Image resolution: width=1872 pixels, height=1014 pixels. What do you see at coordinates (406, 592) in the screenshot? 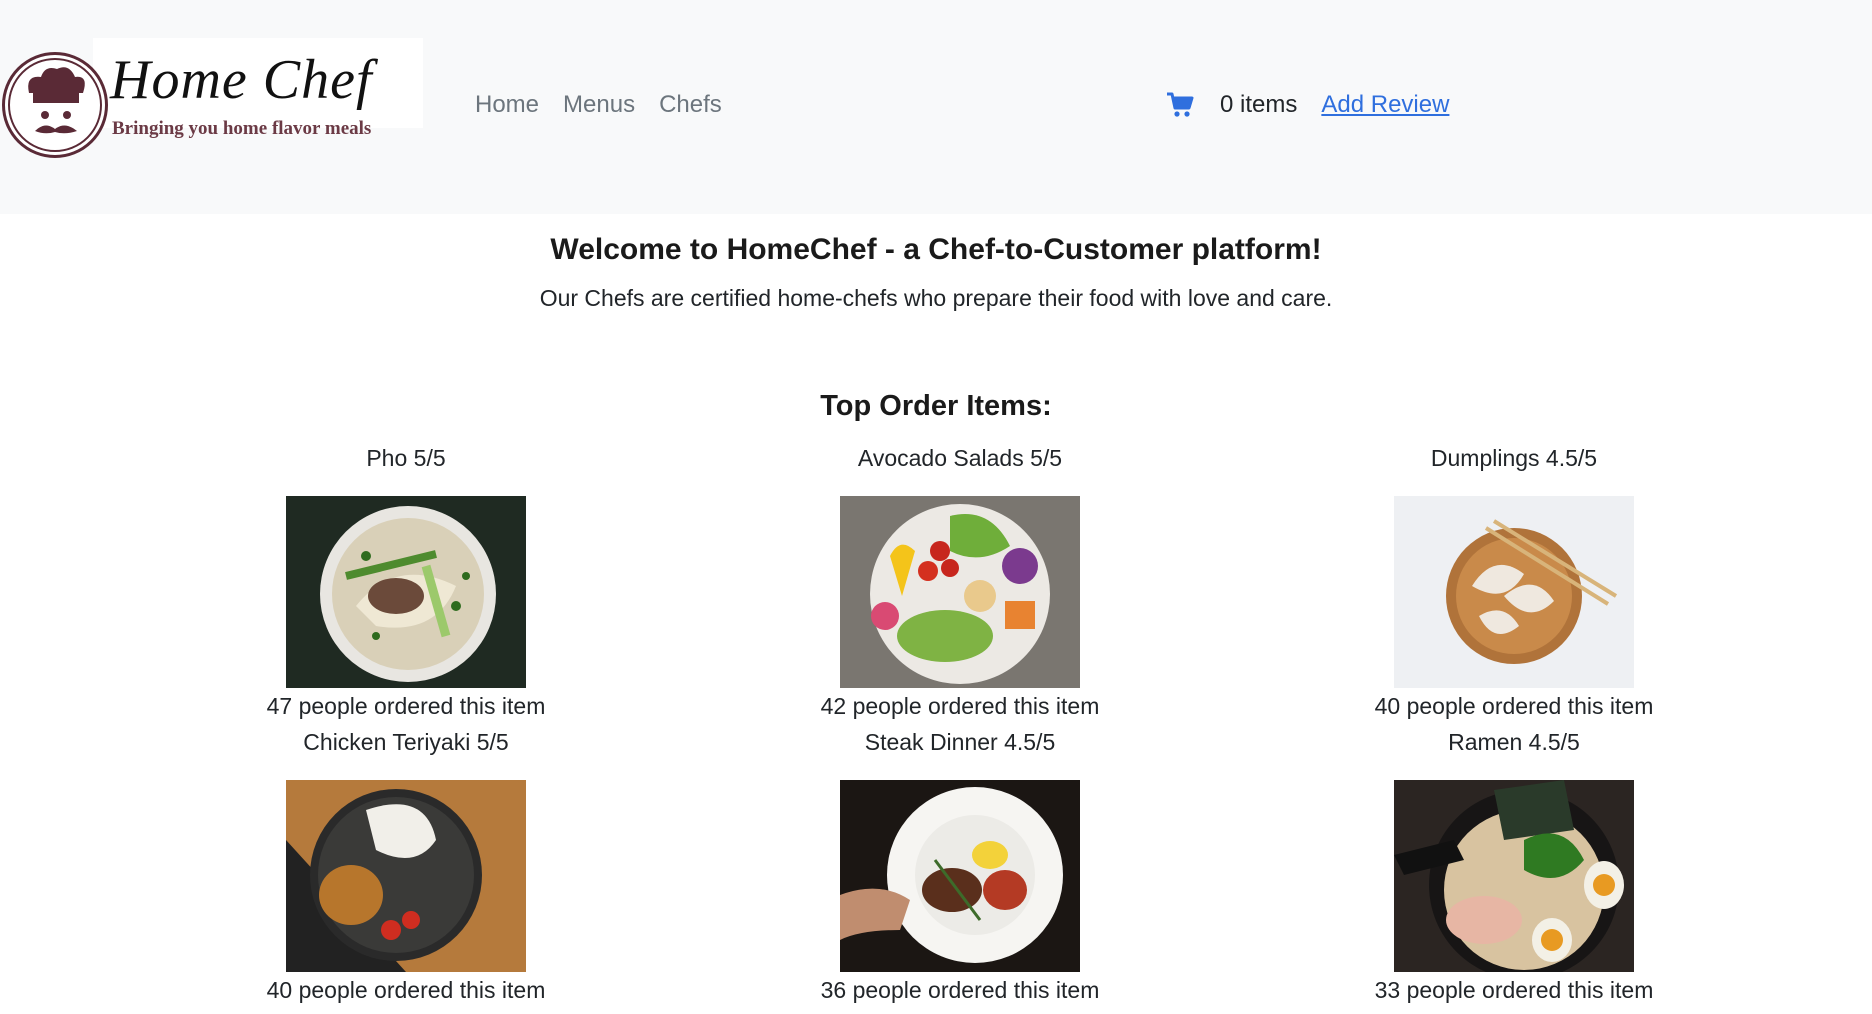
I see `pho-bowl-image` at bounding box center [406, 592].